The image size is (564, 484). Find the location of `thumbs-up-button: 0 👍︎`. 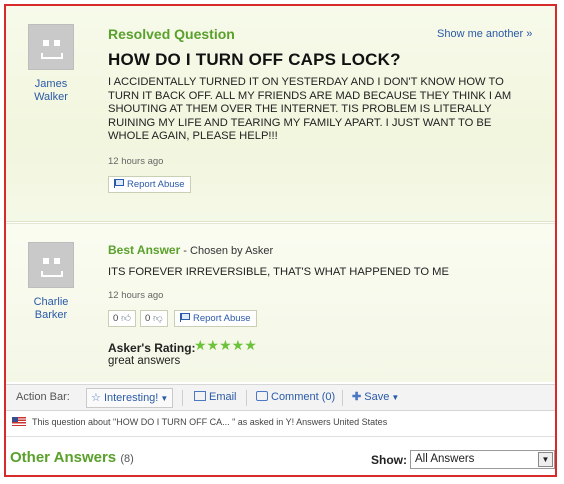

thumbs-up-button: 0 👍︎ is located at coordinates (122, 318).